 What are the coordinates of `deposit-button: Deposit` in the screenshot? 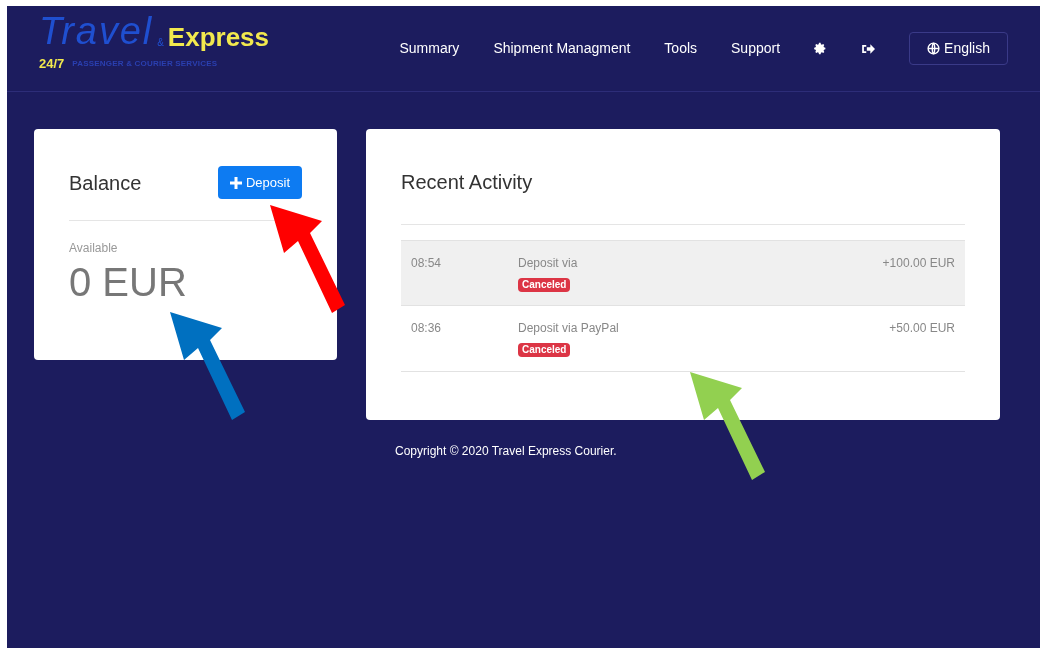 It's located at (259, 182).